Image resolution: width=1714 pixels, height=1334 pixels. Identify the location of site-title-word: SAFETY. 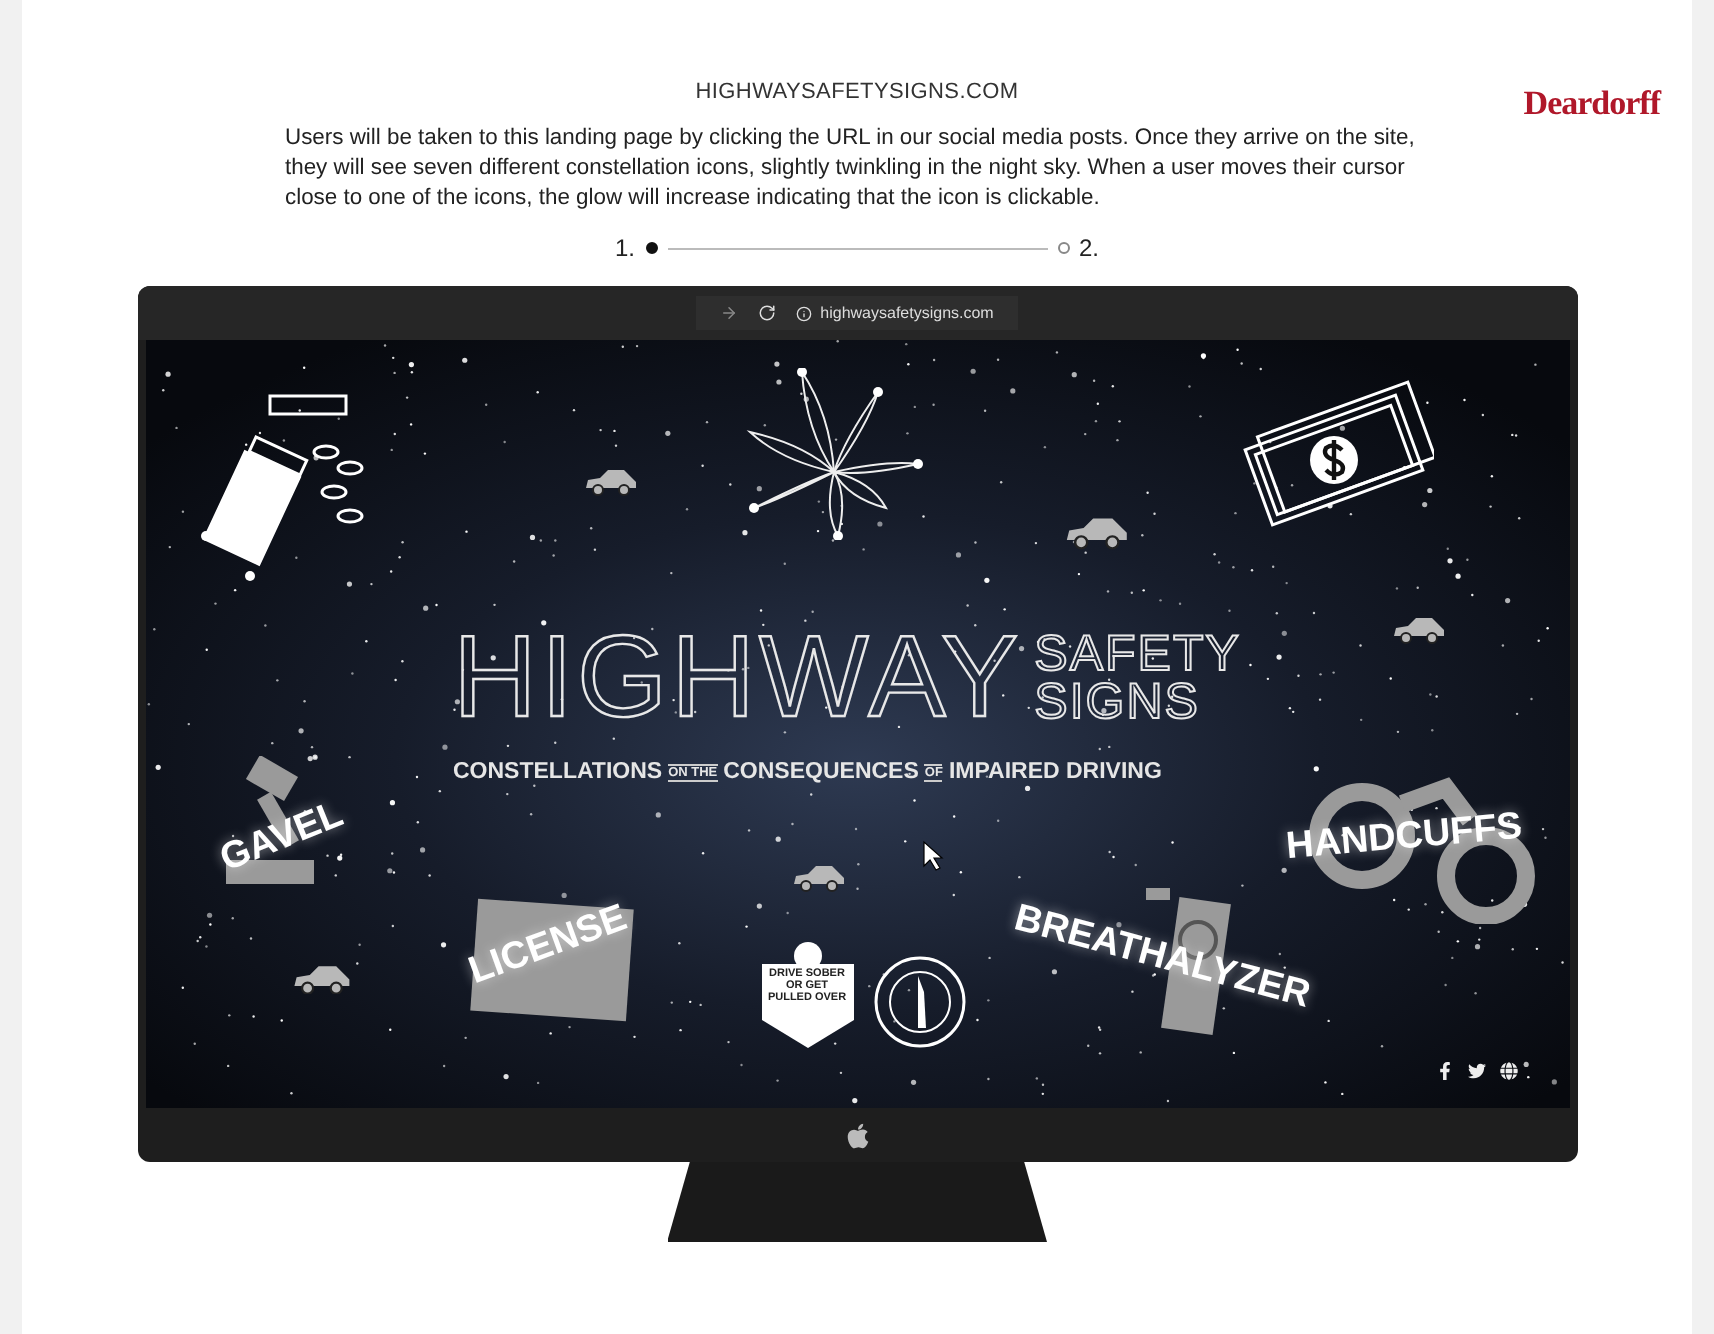
(1137, 654).